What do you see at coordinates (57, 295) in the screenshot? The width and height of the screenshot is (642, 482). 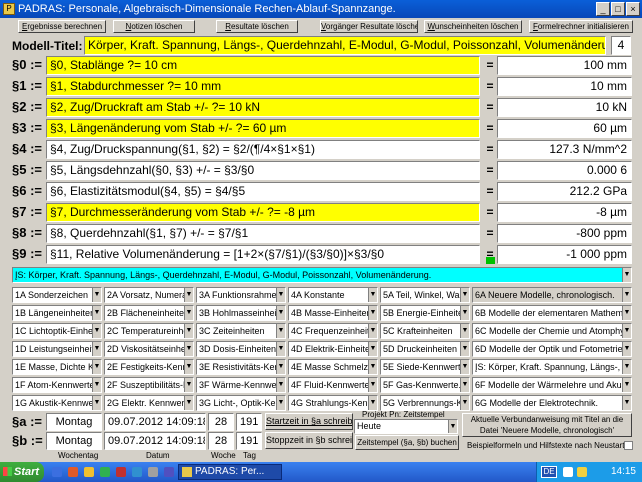 I see `category-dropdown-1a: 1A Sonderzeichen ▼` at bounding box center [57, 295].